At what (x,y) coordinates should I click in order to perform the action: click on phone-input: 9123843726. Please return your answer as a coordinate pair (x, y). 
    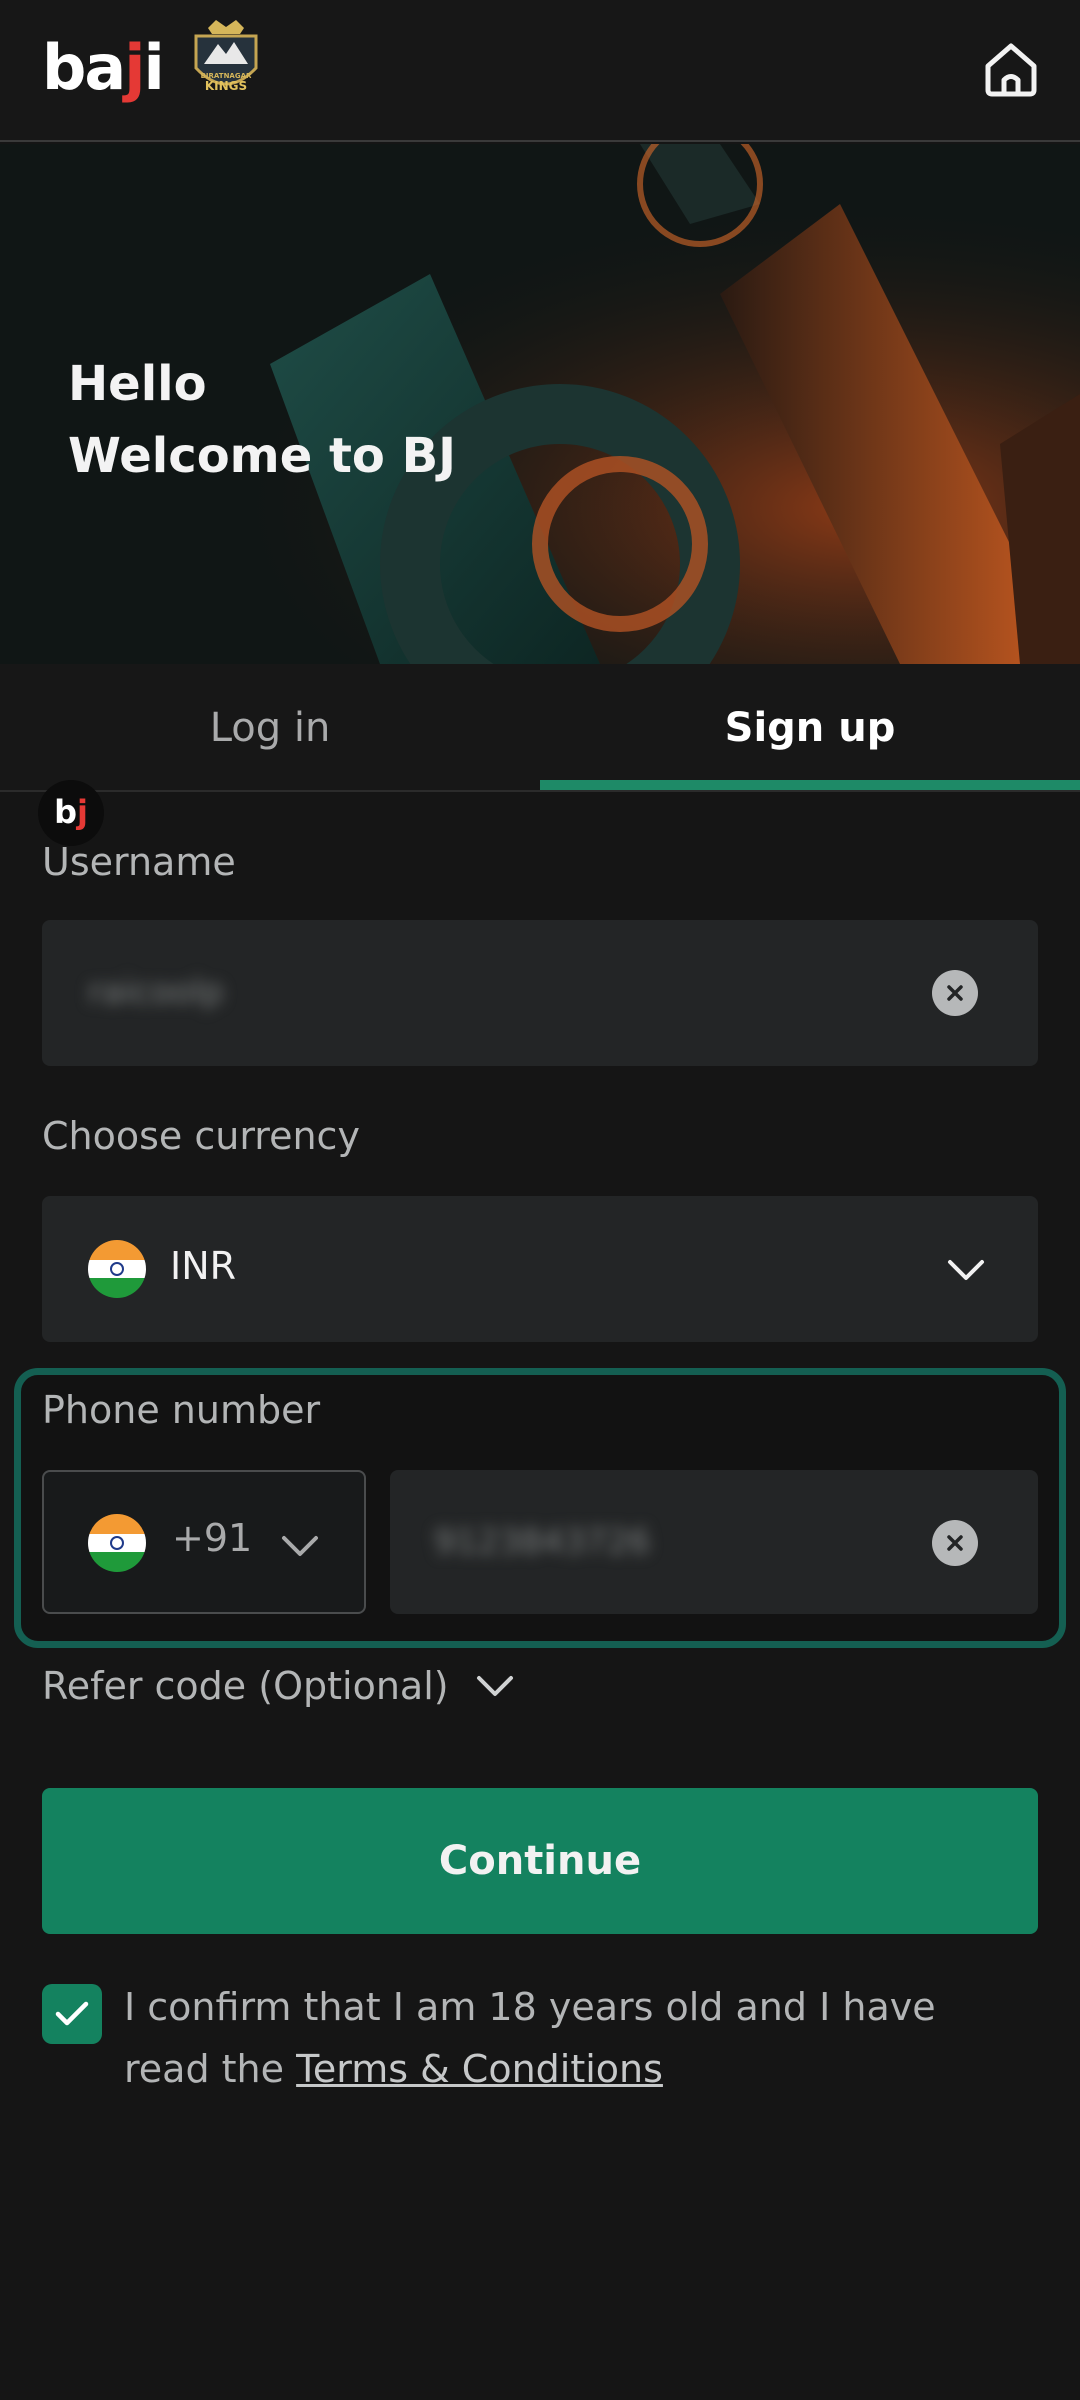
    Looking at the image, I should click on (714, 1542).